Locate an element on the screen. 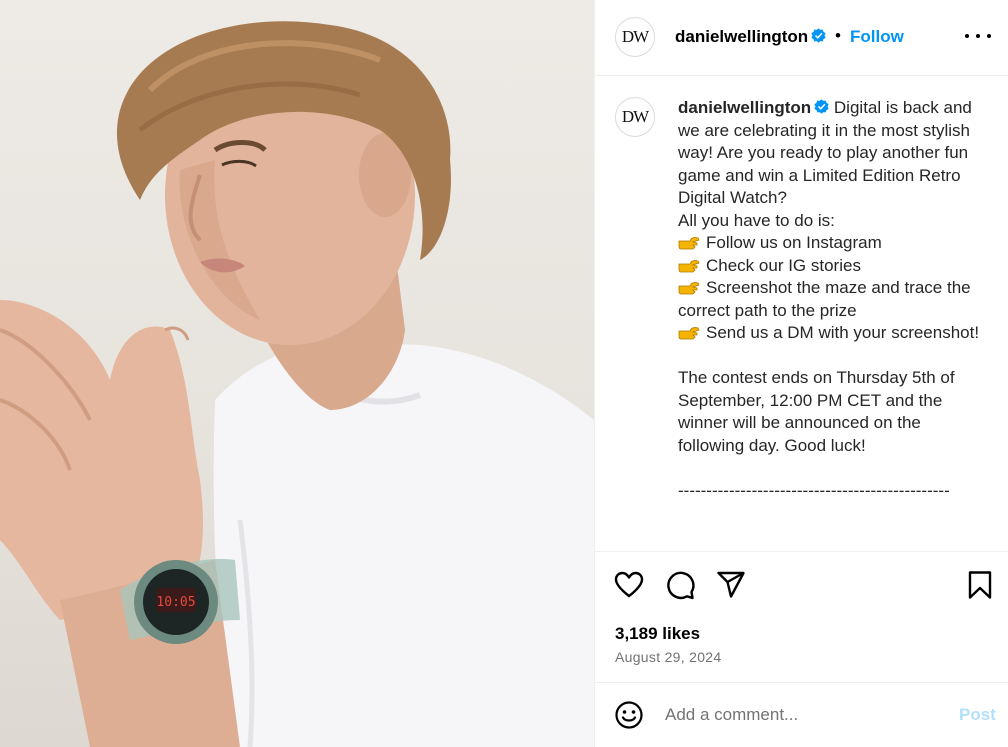 The height and width of the screenshot is (747, 1008). caption-step-text: Check our IG stories is located at coordinates (783, 265).